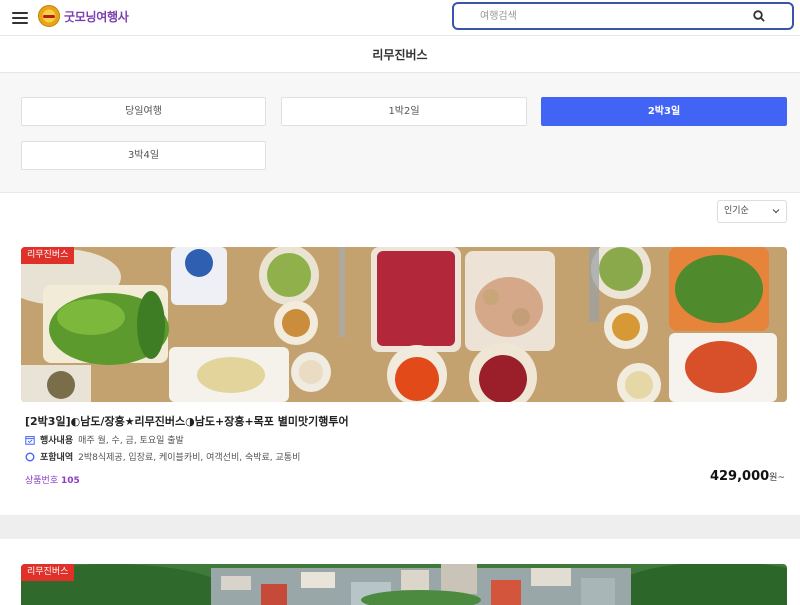 The width and height of the screenshot is (800, 605). What do you see at coordinates (736, 211) in the screenshot?
I see `sort-selected-value: 인기순` at bounding box center [736, 211].